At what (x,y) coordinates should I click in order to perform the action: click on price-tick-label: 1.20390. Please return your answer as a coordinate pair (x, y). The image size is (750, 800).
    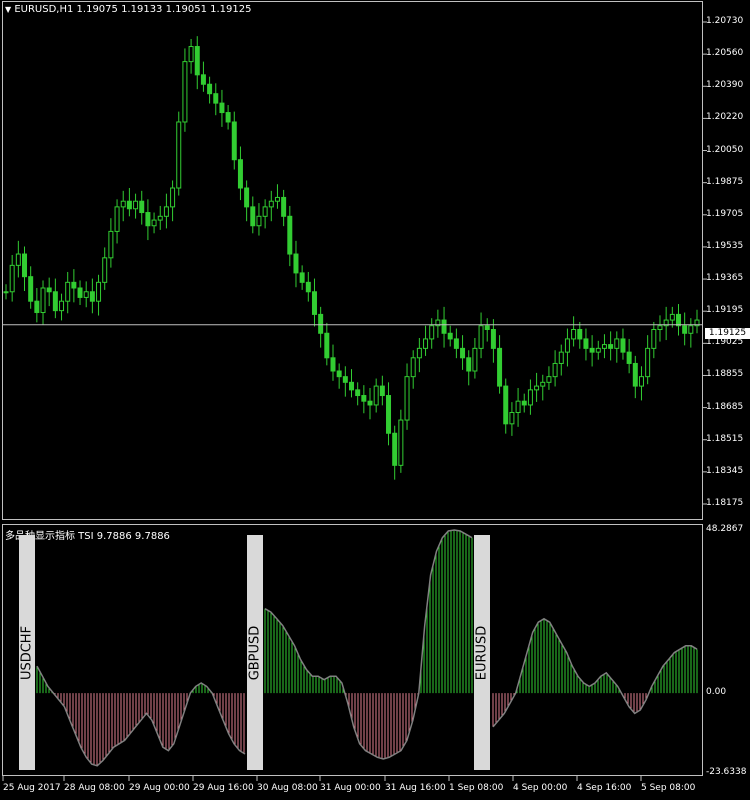
    Looking at the image, I should click on (725, 85).